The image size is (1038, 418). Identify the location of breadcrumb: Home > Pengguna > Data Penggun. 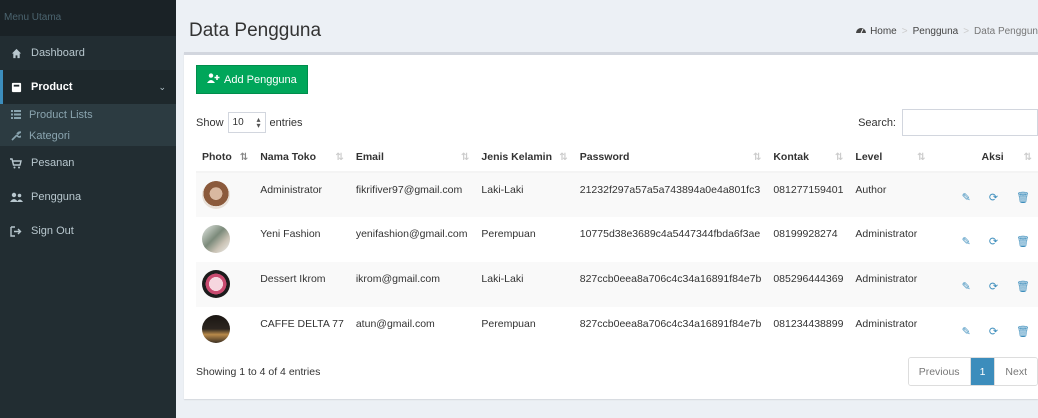
(947, 31).